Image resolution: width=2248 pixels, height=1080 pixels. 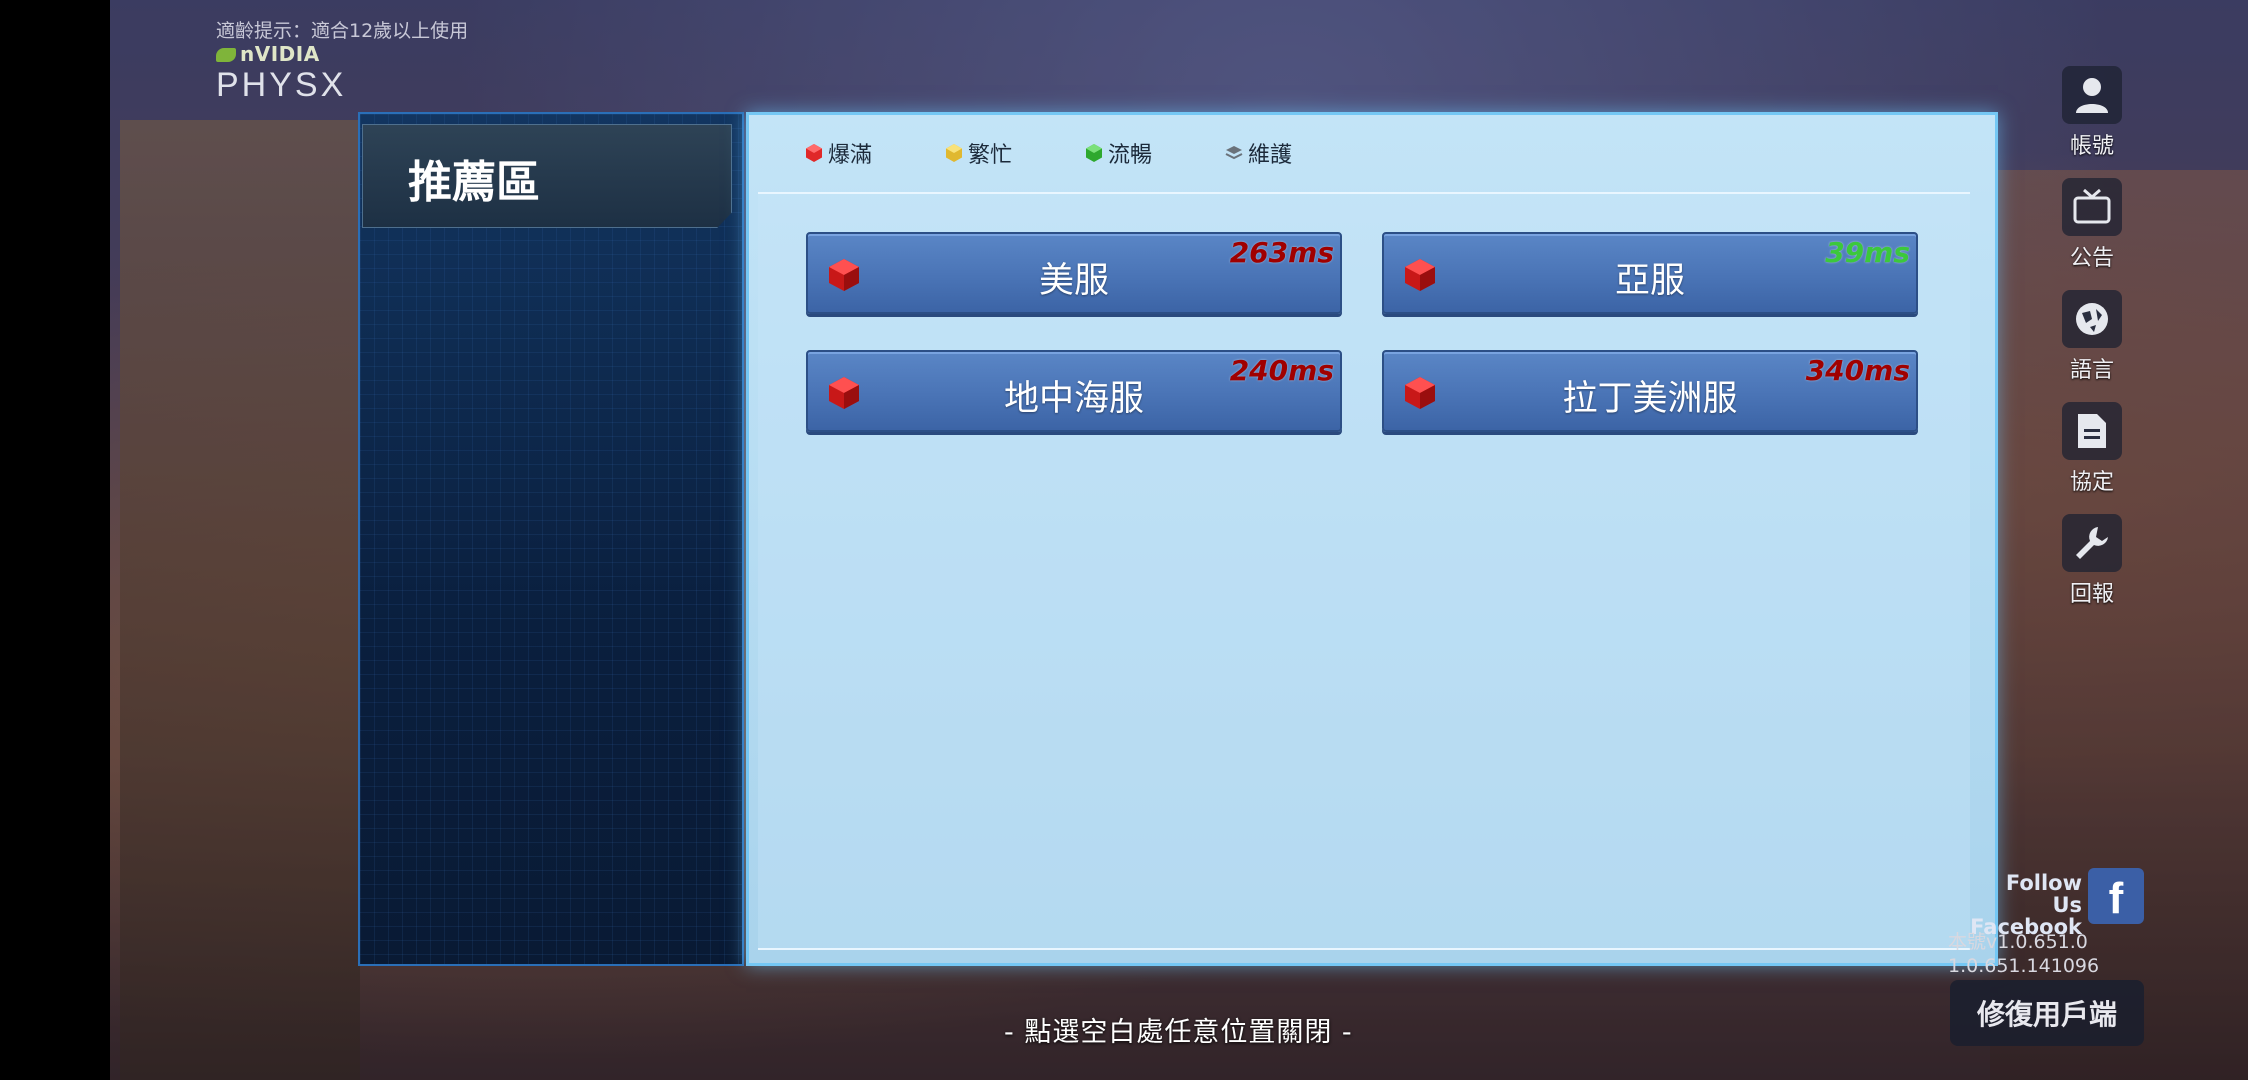 What do you see at coordinates (281, 85) in the screenshot?
I see `physx-product: PHYSX` at bounding box center [281, 85].